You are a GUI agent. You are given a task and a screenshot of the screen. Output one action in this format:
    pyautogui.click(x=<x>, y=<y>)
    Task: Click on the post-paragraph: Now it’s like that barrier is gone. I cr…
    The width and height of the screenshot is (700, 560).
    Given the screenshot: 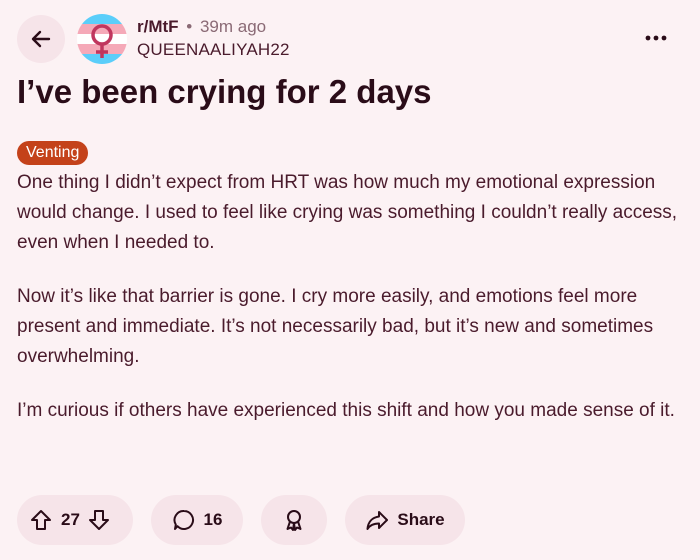 What is the action you would take?
    pyautogui.click(x=335, y=326)
    